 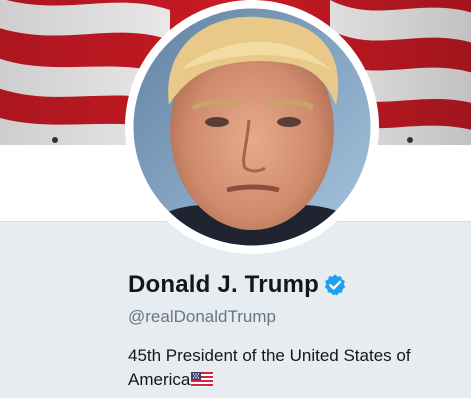 What do you see at coordinates (293, 317) in the screenshot?
I see `profile-handle: @realDonaldTrump` at bounding box center [293, 317].